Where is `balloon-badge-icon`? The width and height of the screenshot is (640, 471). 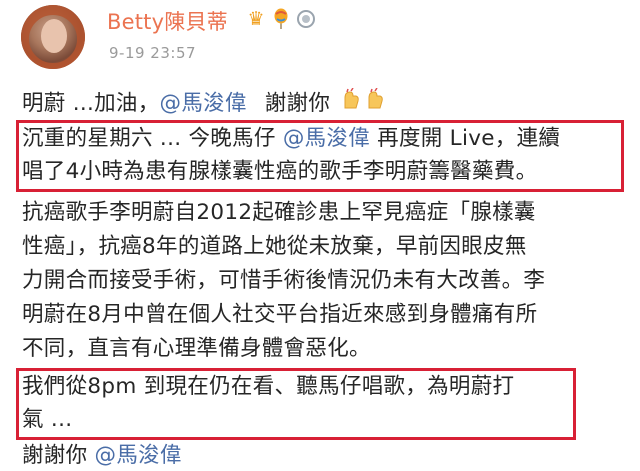 balloon-badge-icon is located at coordinates (281, 19).